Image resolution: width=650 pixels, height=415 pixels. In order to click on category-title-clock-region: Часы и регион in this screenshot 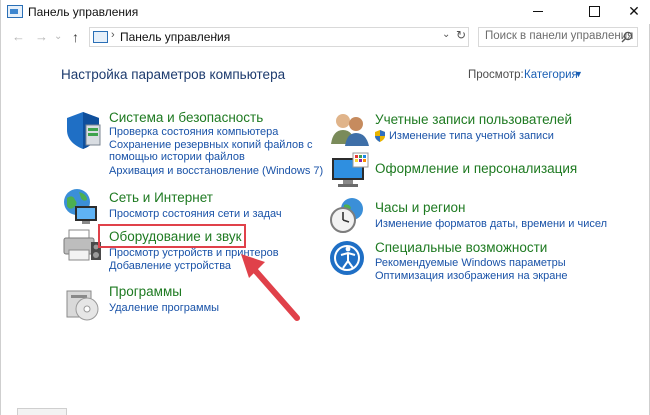, I will do `click(420, 207)`.